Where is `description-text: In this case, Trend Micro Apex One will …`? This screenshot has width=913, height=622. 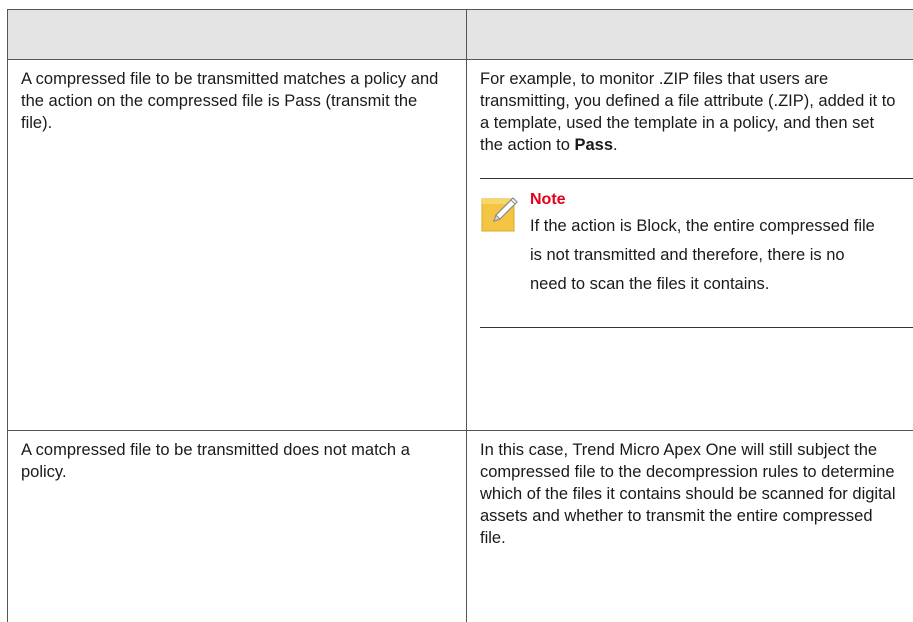
description-text: In this case, Trend Micro Apex One will … is located at coordinates (688, 494).